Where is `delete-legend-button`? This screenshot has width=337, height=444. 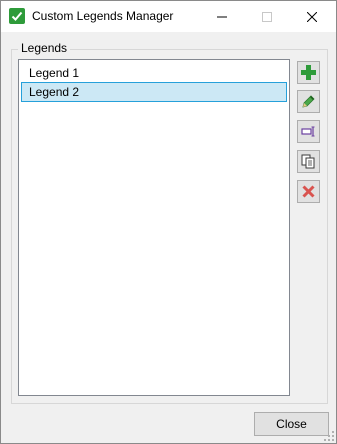 delete-legend-button is located at coordinates (308, 191).